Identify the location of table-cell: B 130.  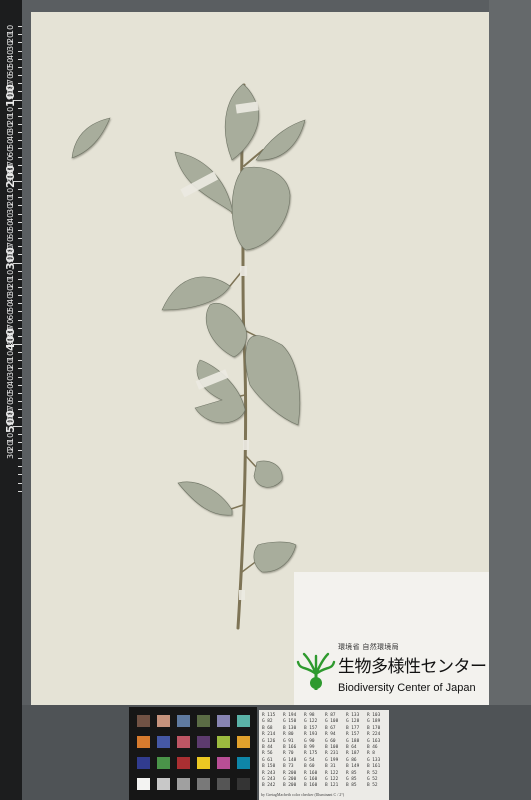
(290, 728).